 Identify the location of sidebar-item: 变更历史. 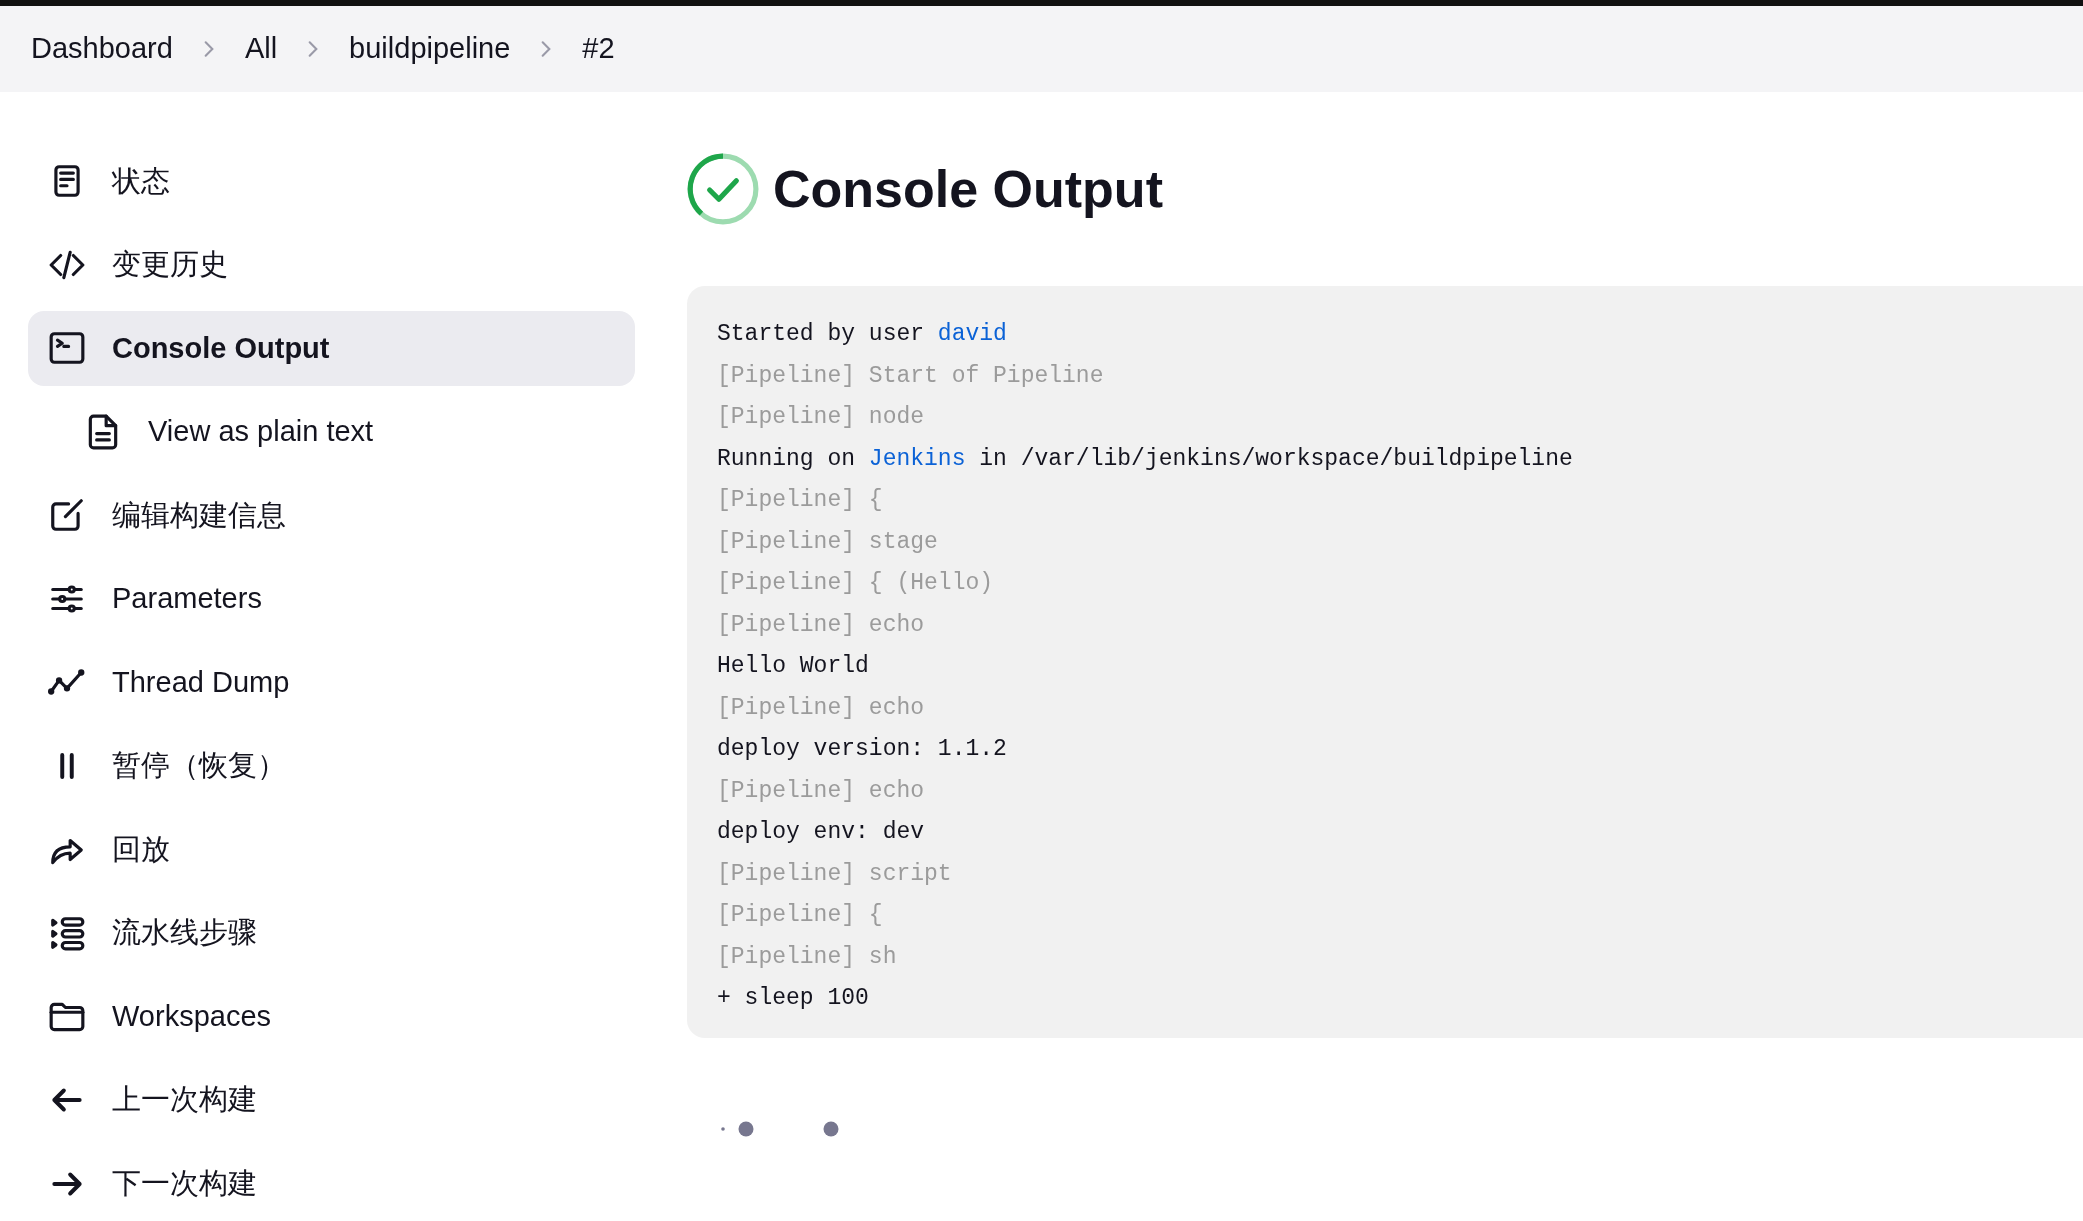
(331, 265).